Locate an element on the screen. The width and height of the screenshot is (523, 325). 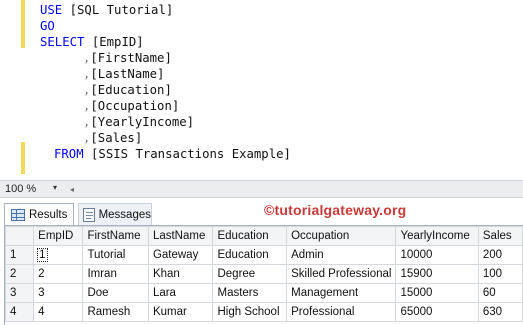
table-cell-selected: 1 is located at coordinates (58, 255).